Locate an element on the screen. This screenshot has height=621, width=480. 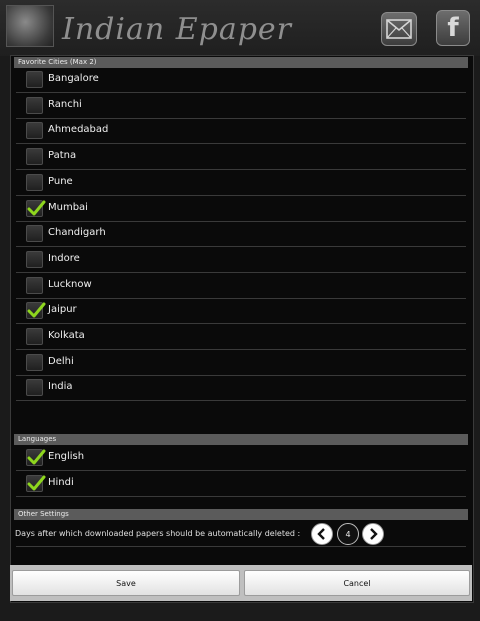
favorite-cities-header: Favorite Cities (Max 2) is located at coordinates (241, 62).